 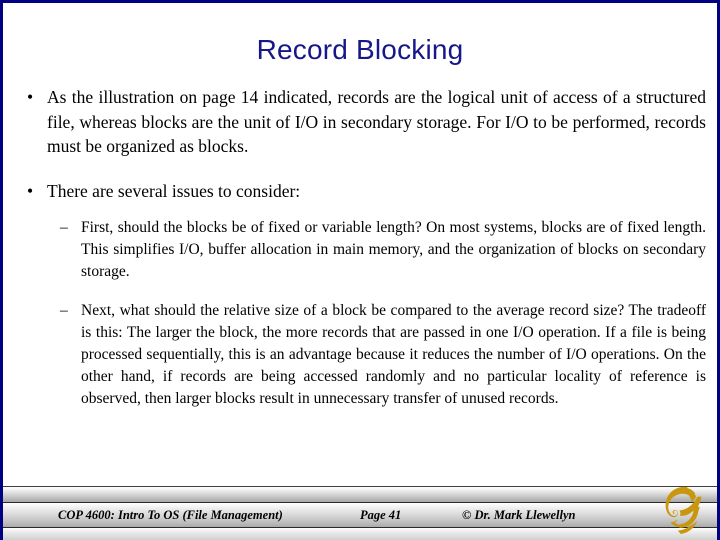 I want to click on bullet-text: There are several issues to consider:, so click(x=174, y=190).